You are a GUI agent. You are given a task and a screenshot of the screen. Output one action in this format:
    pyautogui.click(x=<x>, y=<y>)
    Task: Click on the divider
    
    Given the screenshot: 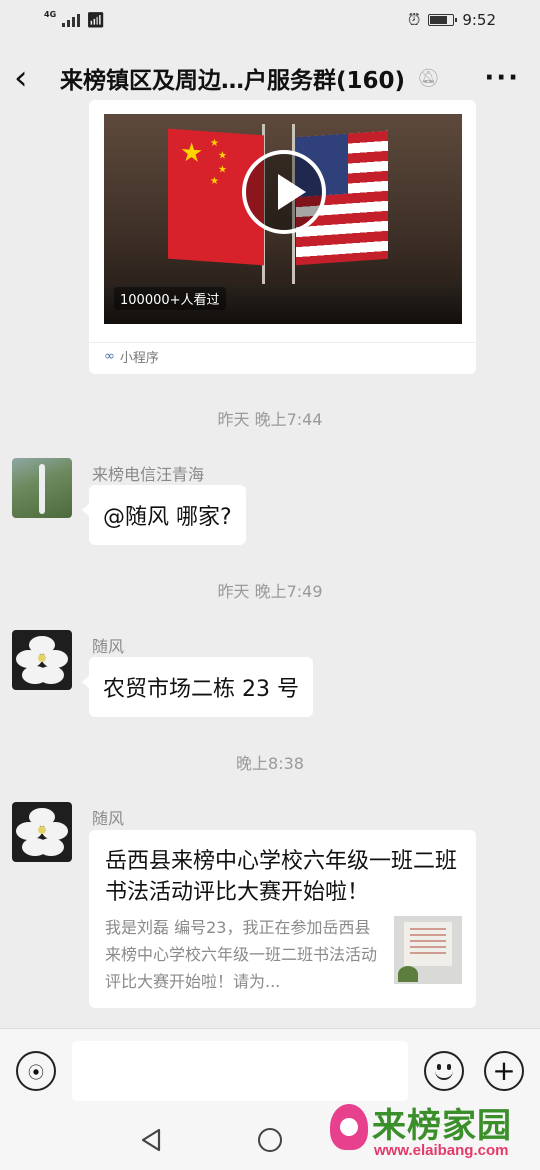 What is the action you would take?
    pyautogui.click(x=282, y=342)
    